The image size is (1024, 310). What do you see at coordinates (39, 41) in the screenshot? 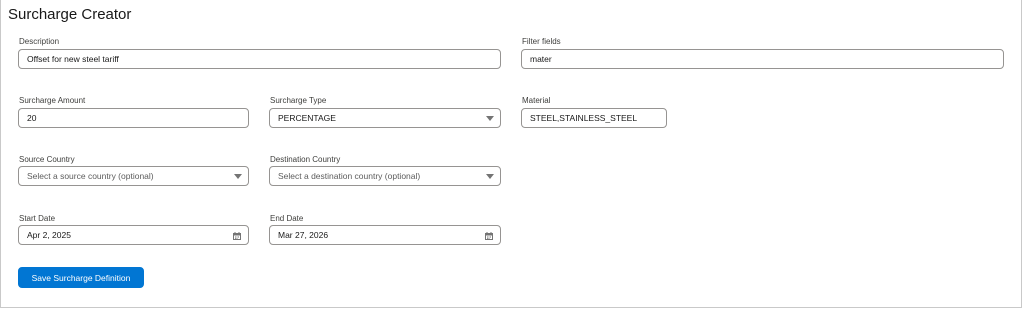
I see `description-label: Description` at bounding box center [39, 41].